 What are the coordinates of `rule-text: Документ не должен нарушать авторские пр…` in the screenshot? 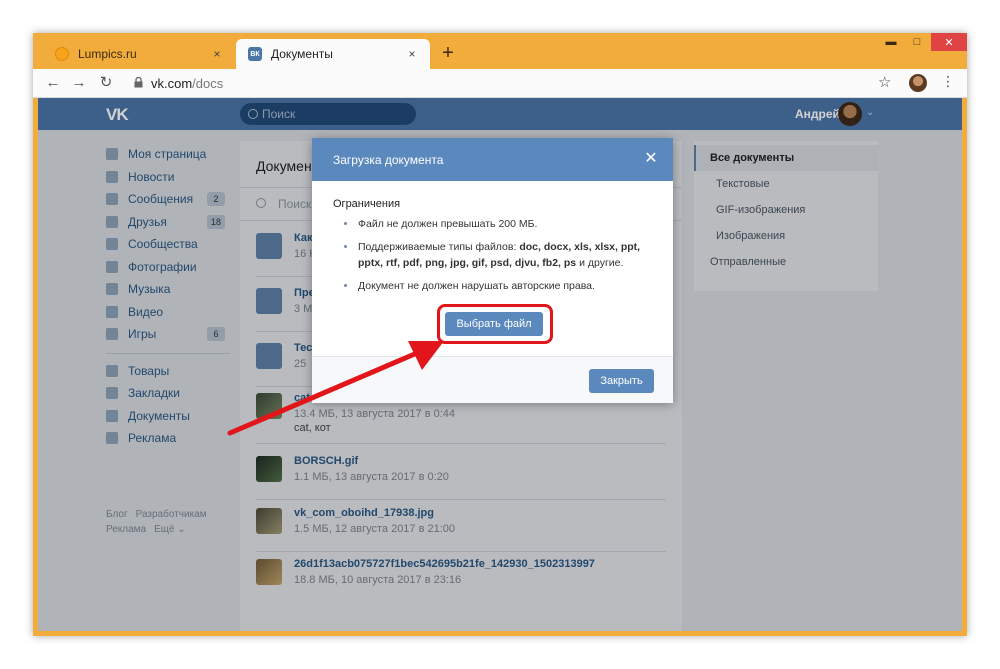 It's located at (476, 286).